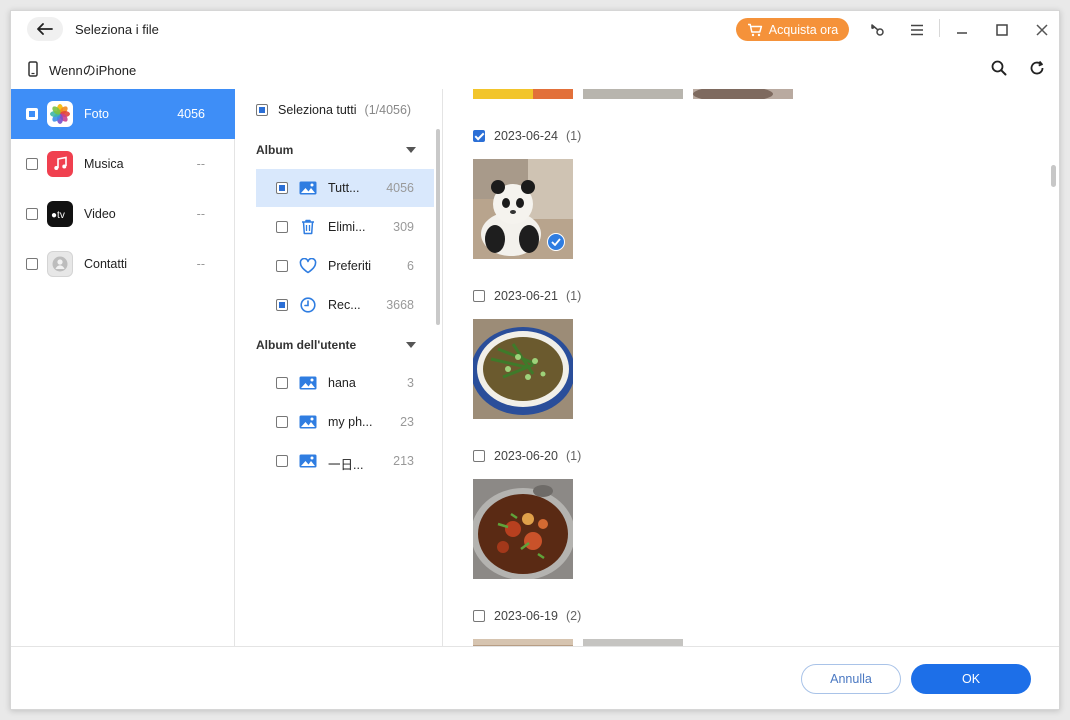 This screenshot has width=1070, height=720. I want to click on checkmark-icon, so click(556, 242).